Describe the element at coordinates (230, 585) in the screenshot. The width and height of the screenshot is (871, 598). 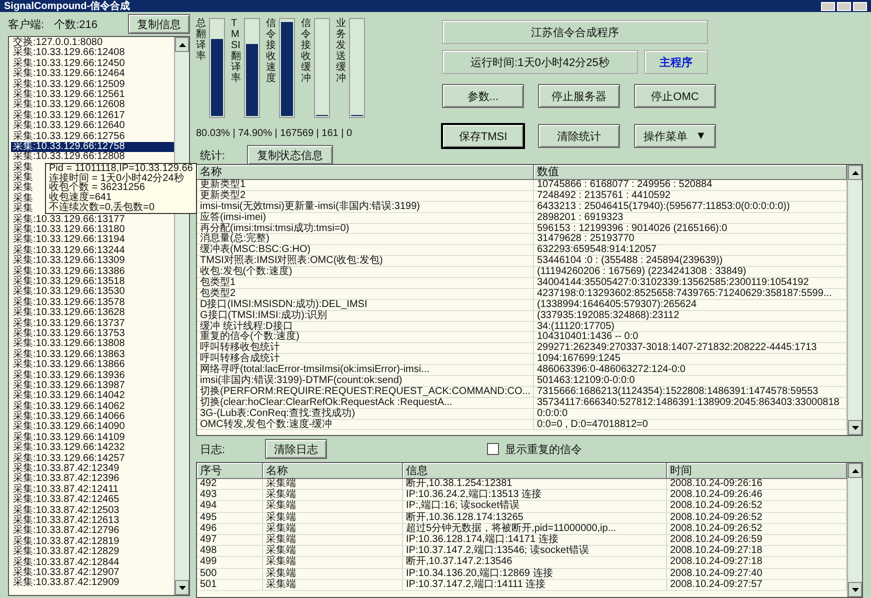
I see `table-cell: 501` at that location.